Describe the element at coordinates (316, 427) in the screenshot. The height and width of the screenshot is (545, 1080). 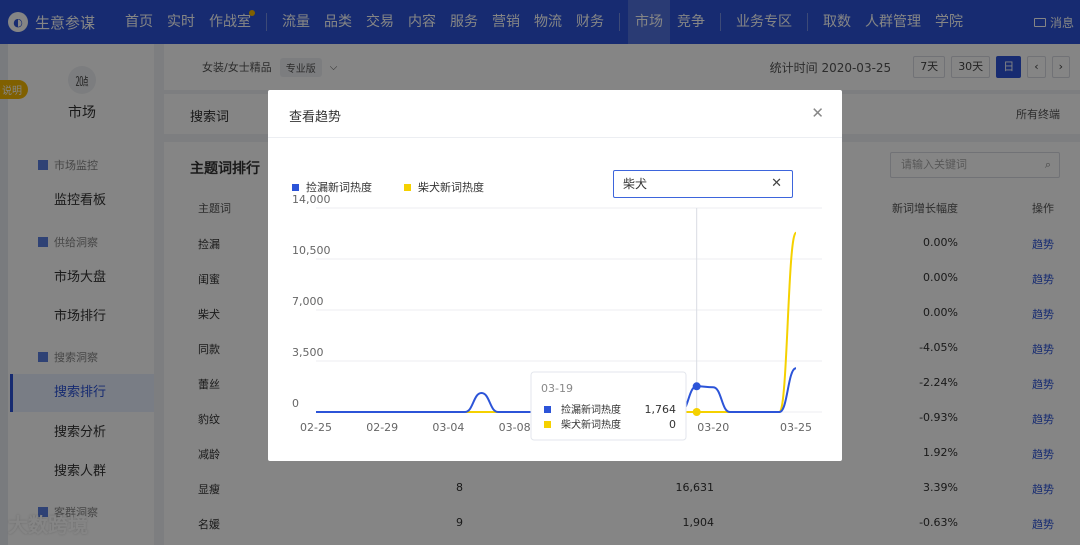
I see `x-tick-label: 02-25` at that location.